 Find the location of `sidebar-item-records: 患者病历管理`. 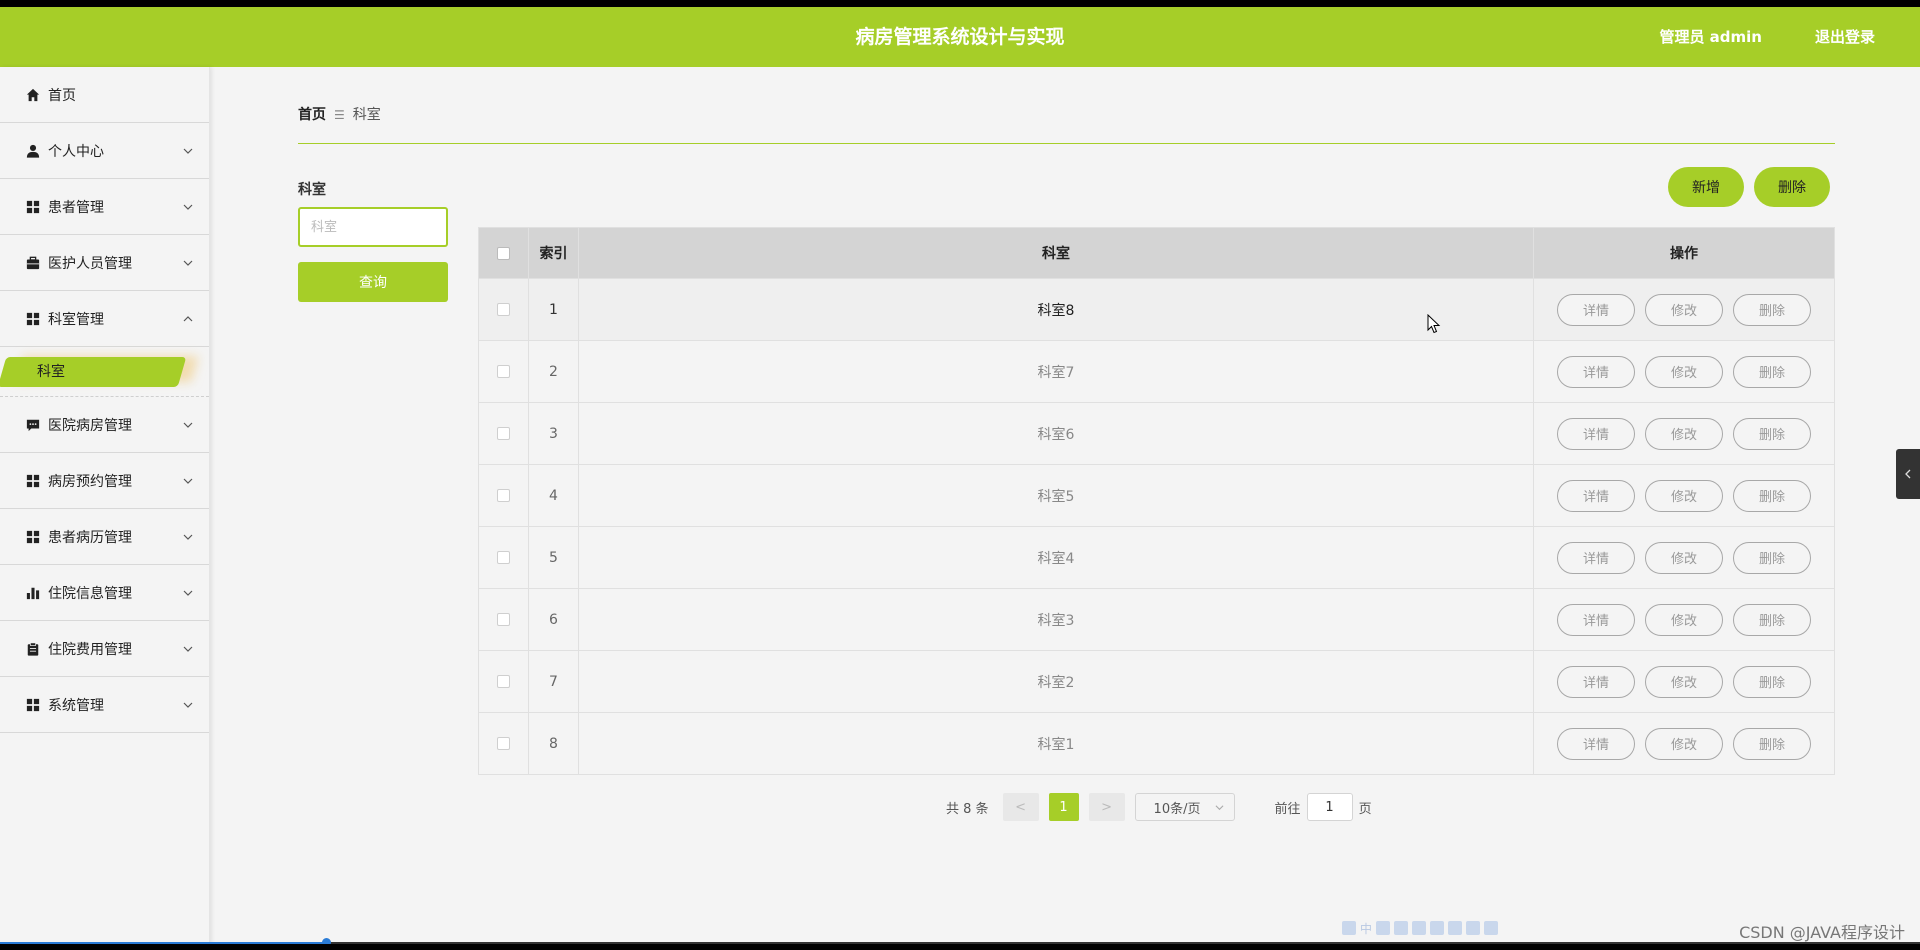

sidebar-item-records: 患者病历管理 is located at coordinates (104, 537).